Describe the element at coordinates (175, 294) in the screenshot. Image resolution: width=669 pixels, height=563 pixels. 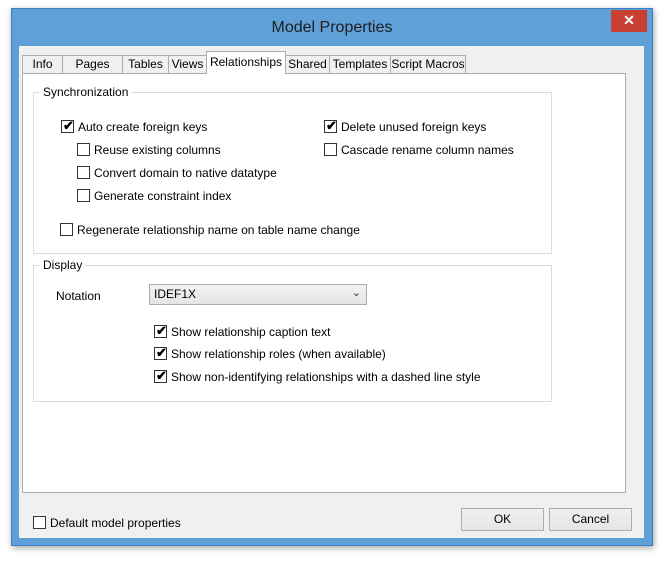
I see `notation-value: IDEF1X` at that location.